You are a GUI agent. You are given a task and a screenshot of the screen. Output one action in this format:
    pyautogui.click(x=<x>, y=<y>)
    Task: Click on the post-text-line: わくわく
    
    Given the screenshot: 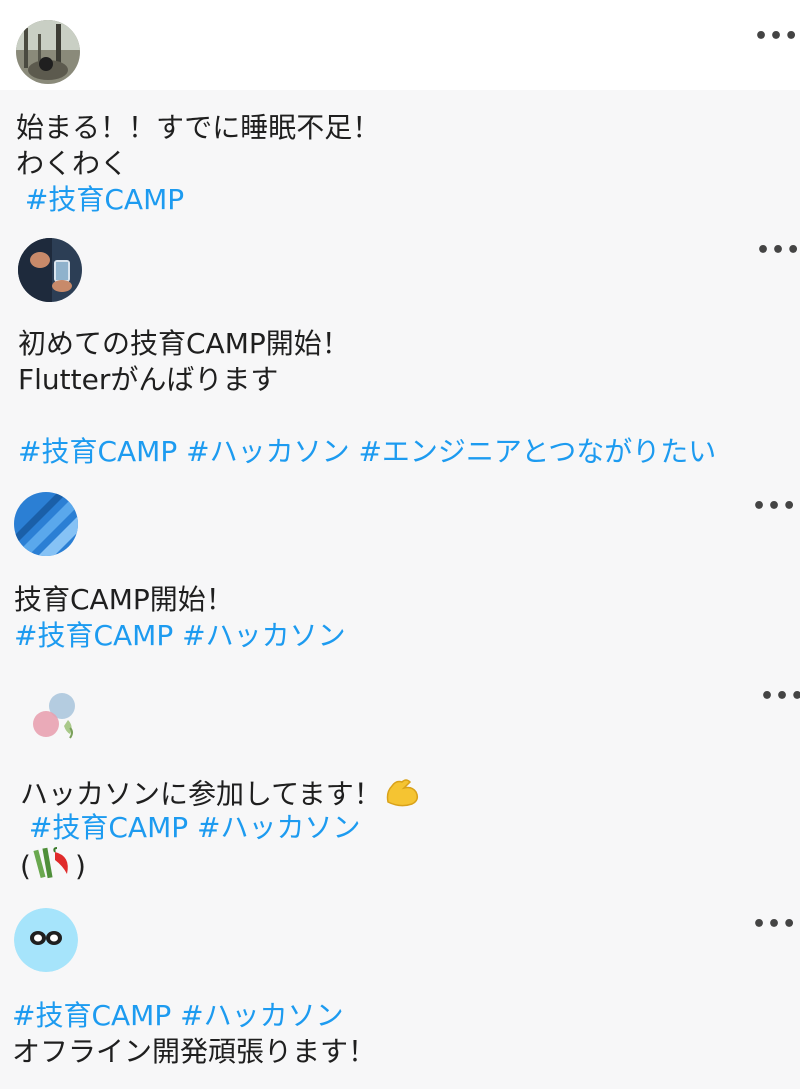 What is the action you would take?
    pyautogui.click(x=72, y=163)
    